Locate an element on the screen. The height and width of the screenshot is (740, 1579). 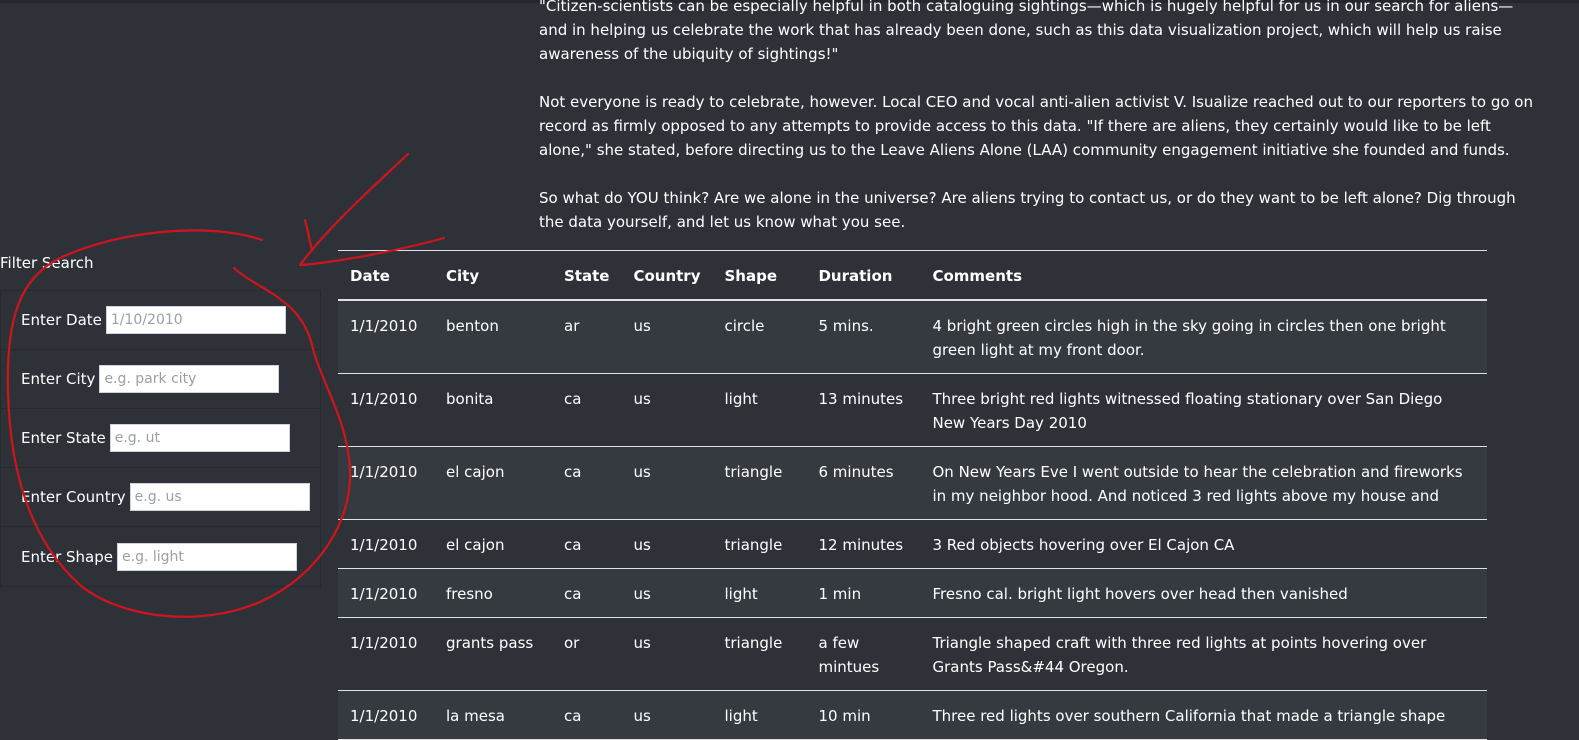
city-label: Enter City is located at coordinates (58, 379).